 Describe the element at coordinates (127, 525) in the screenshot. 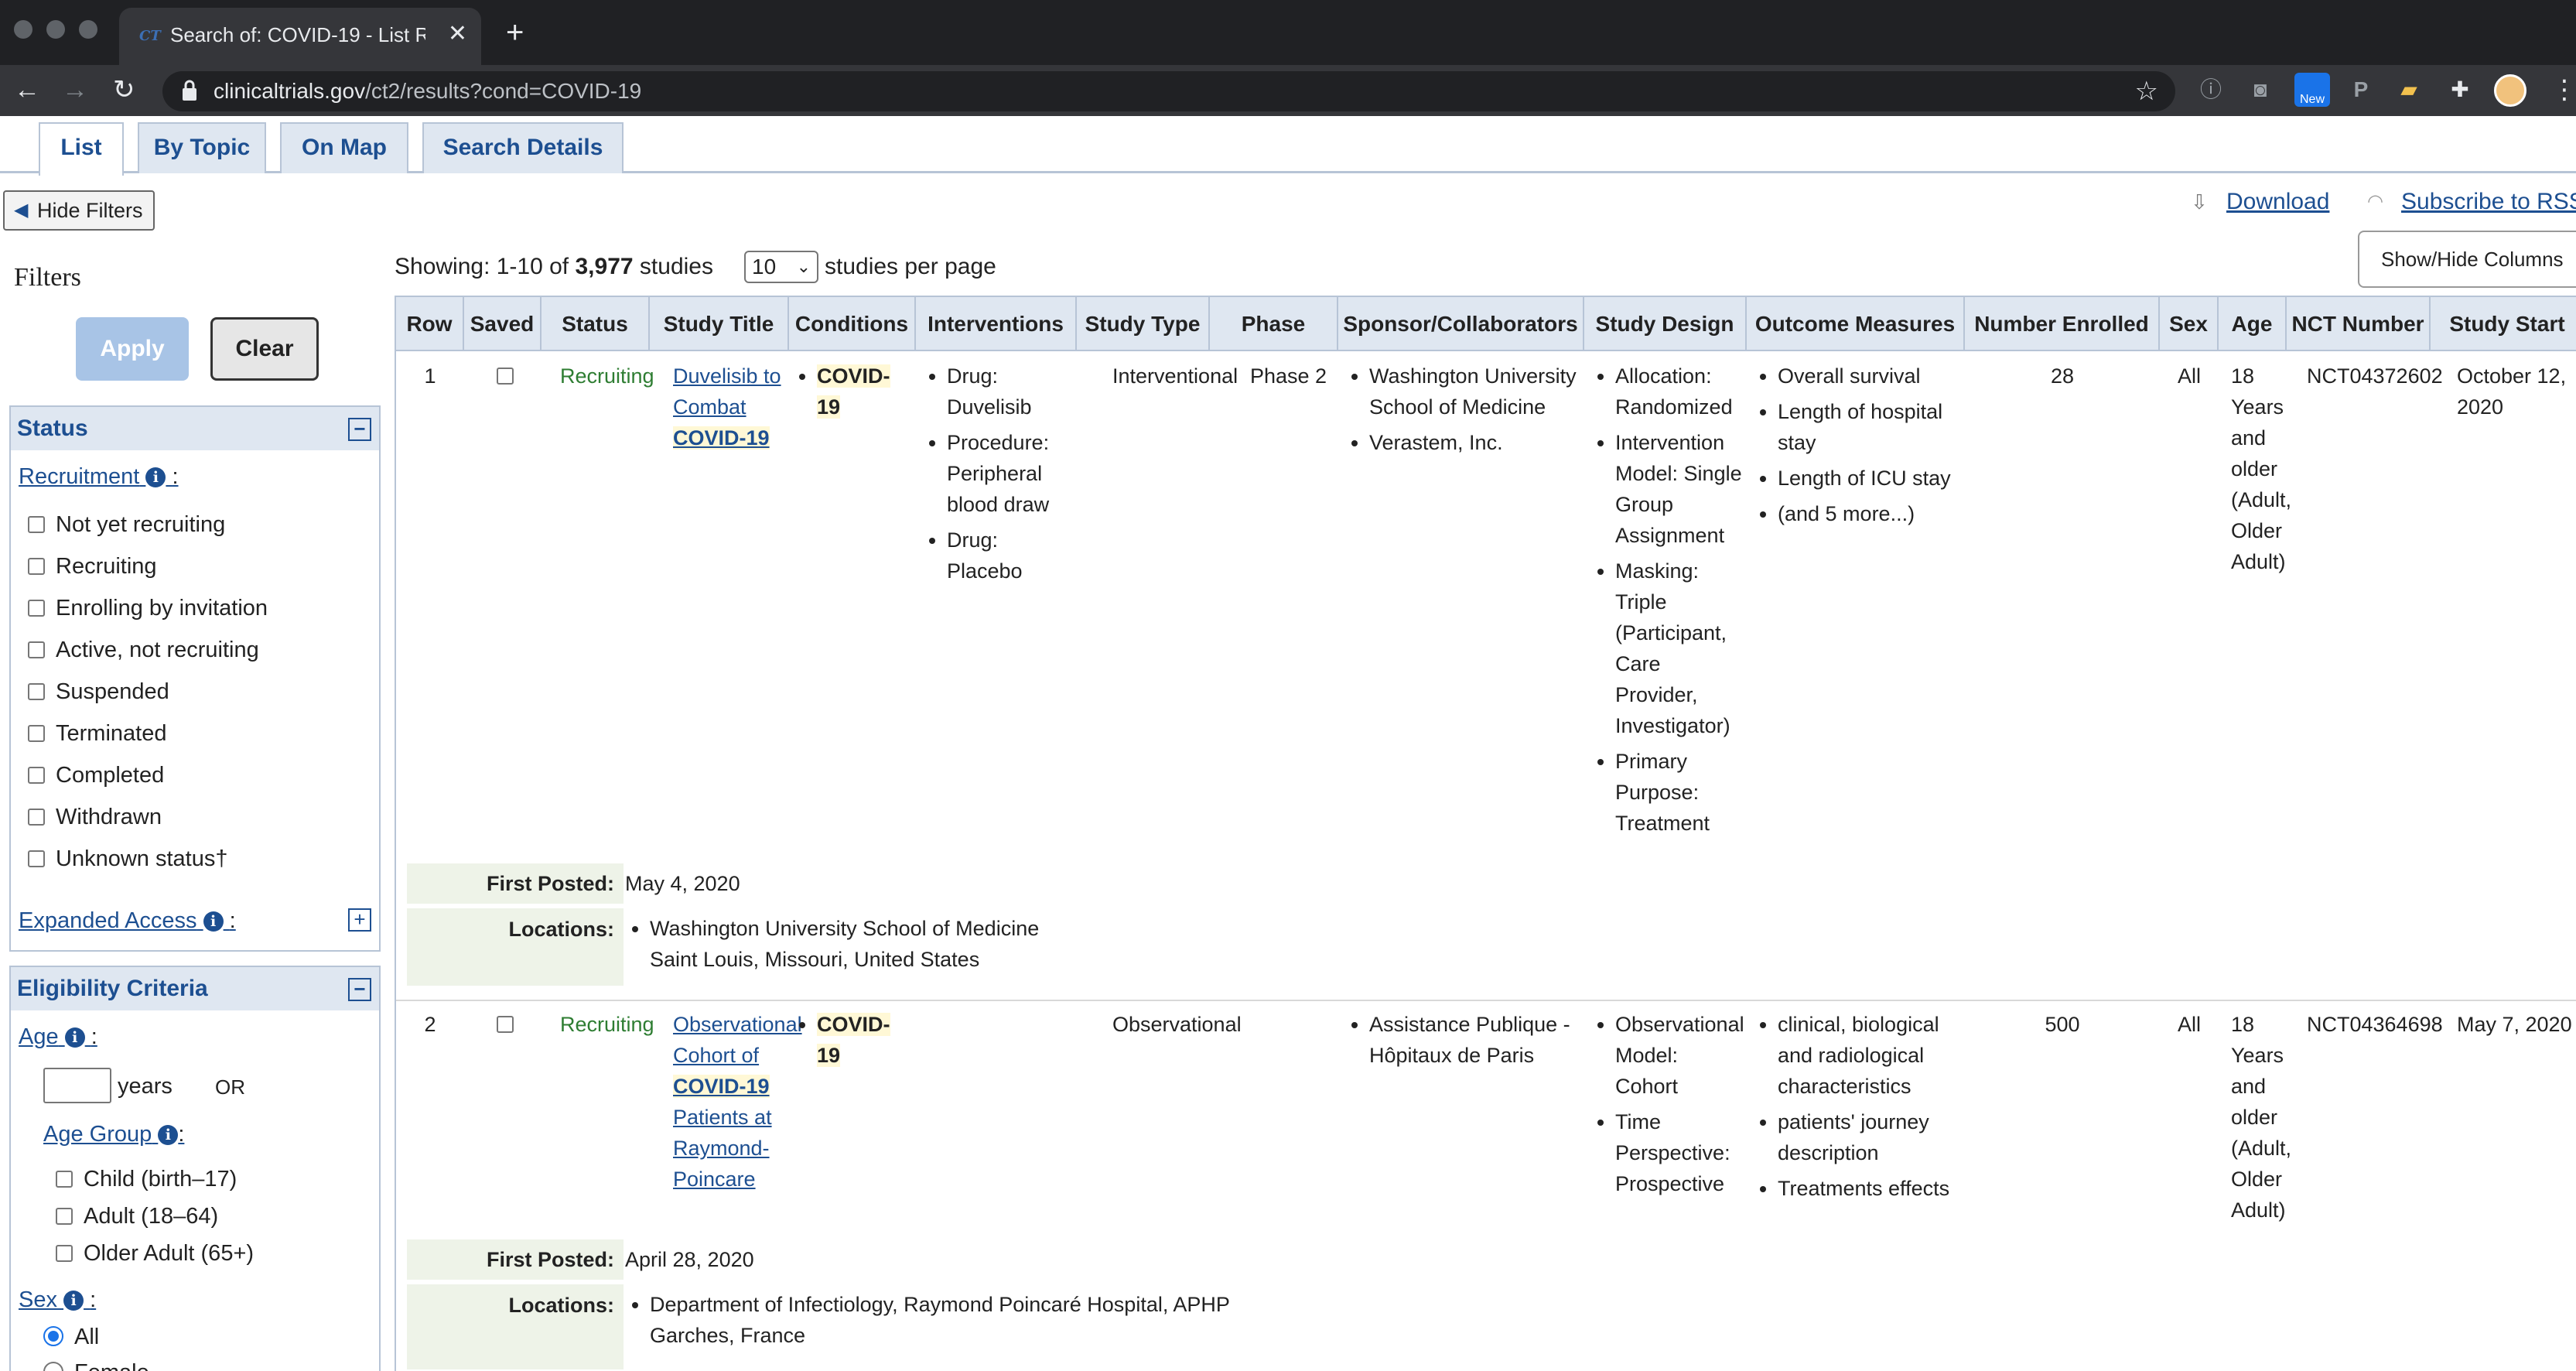

I see `checkbox-not-yet-recruiting: Not yet recruiting` at that location.